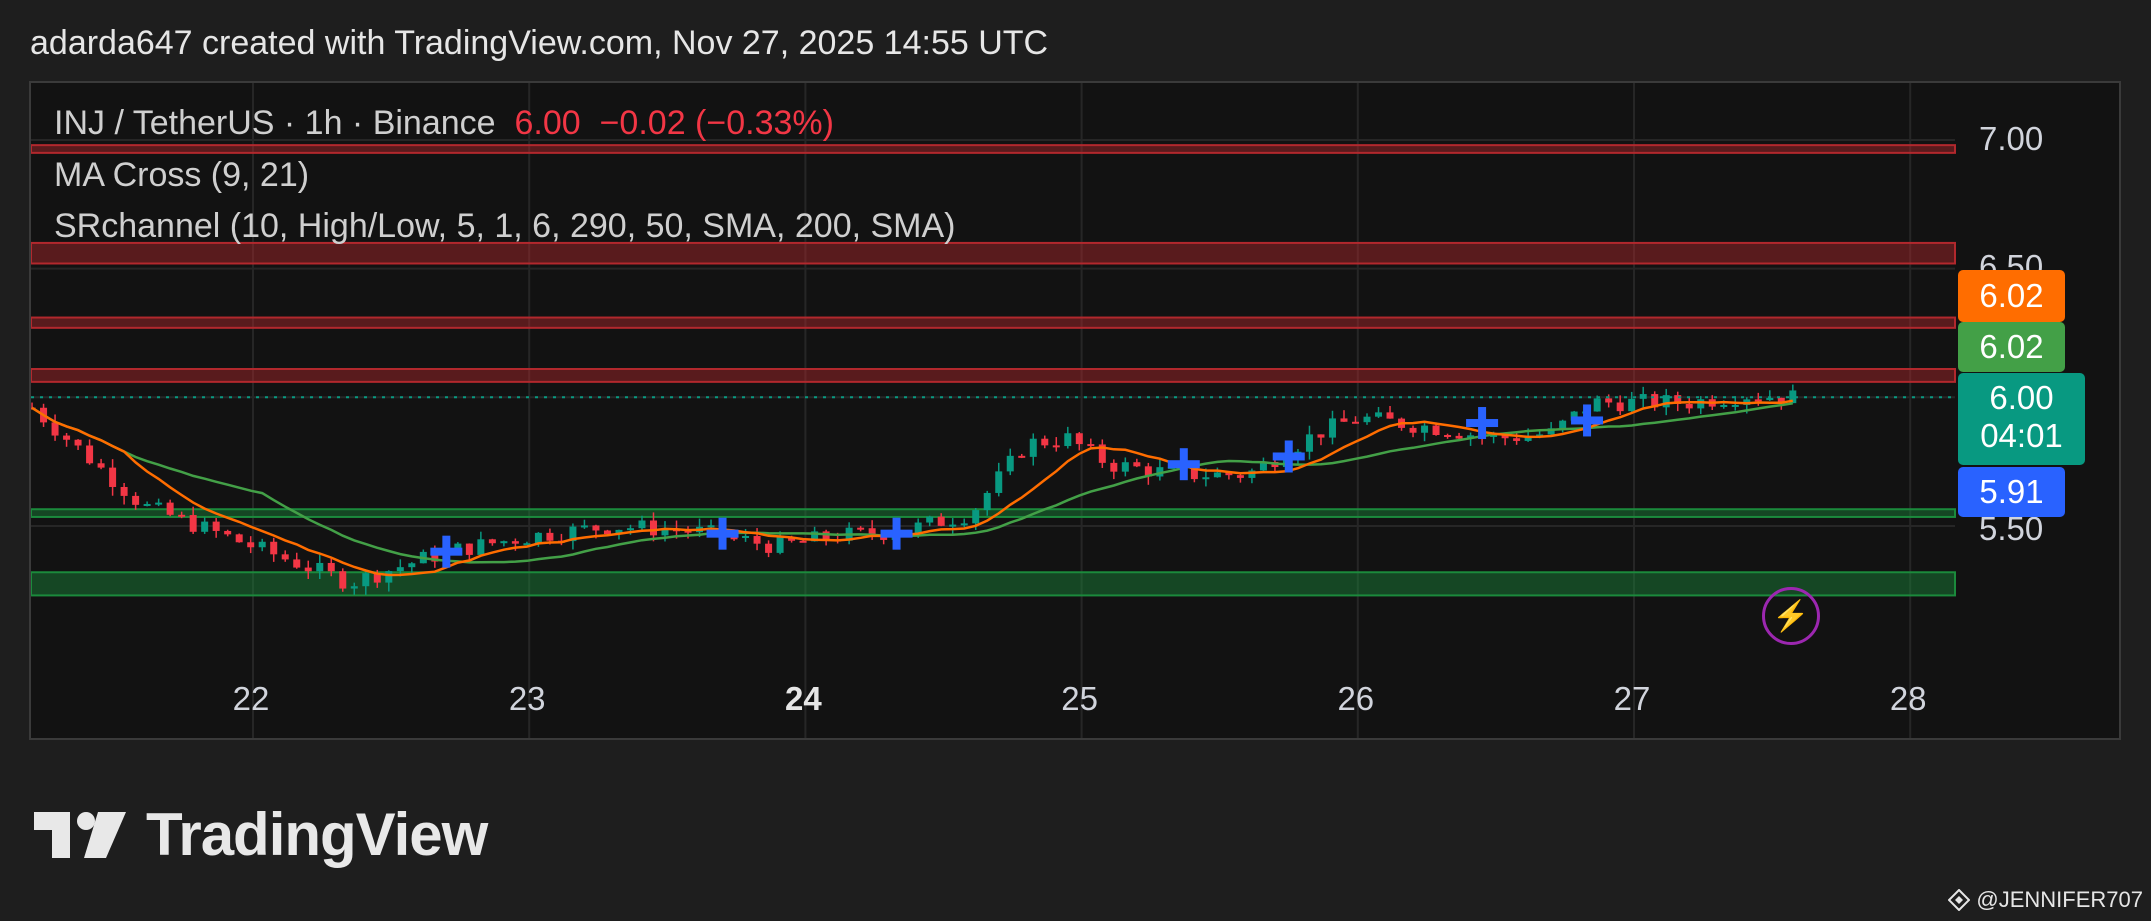 This screenshot has width=2151, height=921. I want to click on legend-indicator-ma-cross: MA Cross (9, 21), so click(181, 175).